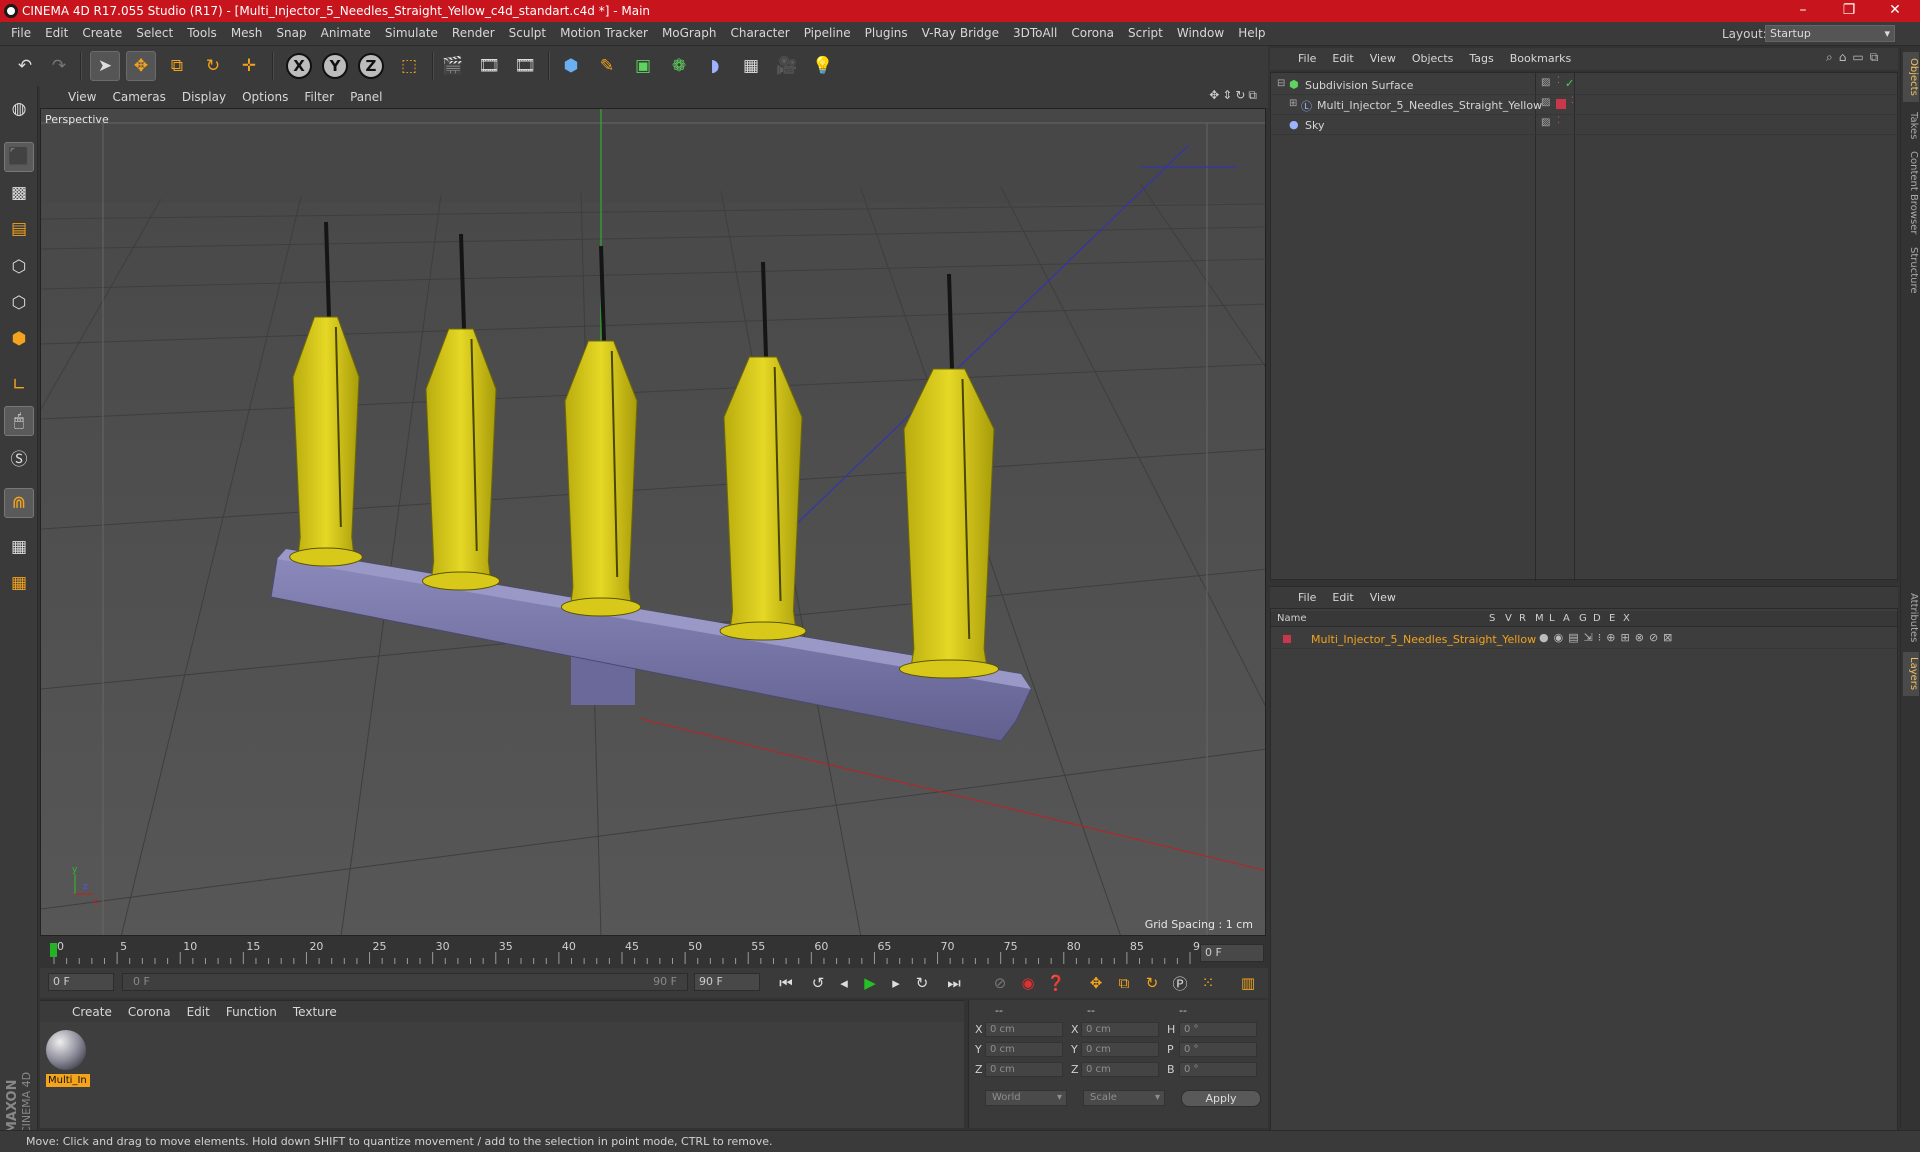  Describe the element at coordinates (299, 66) in the screenshot. I see `x-axis-lock-button: X` at that location.